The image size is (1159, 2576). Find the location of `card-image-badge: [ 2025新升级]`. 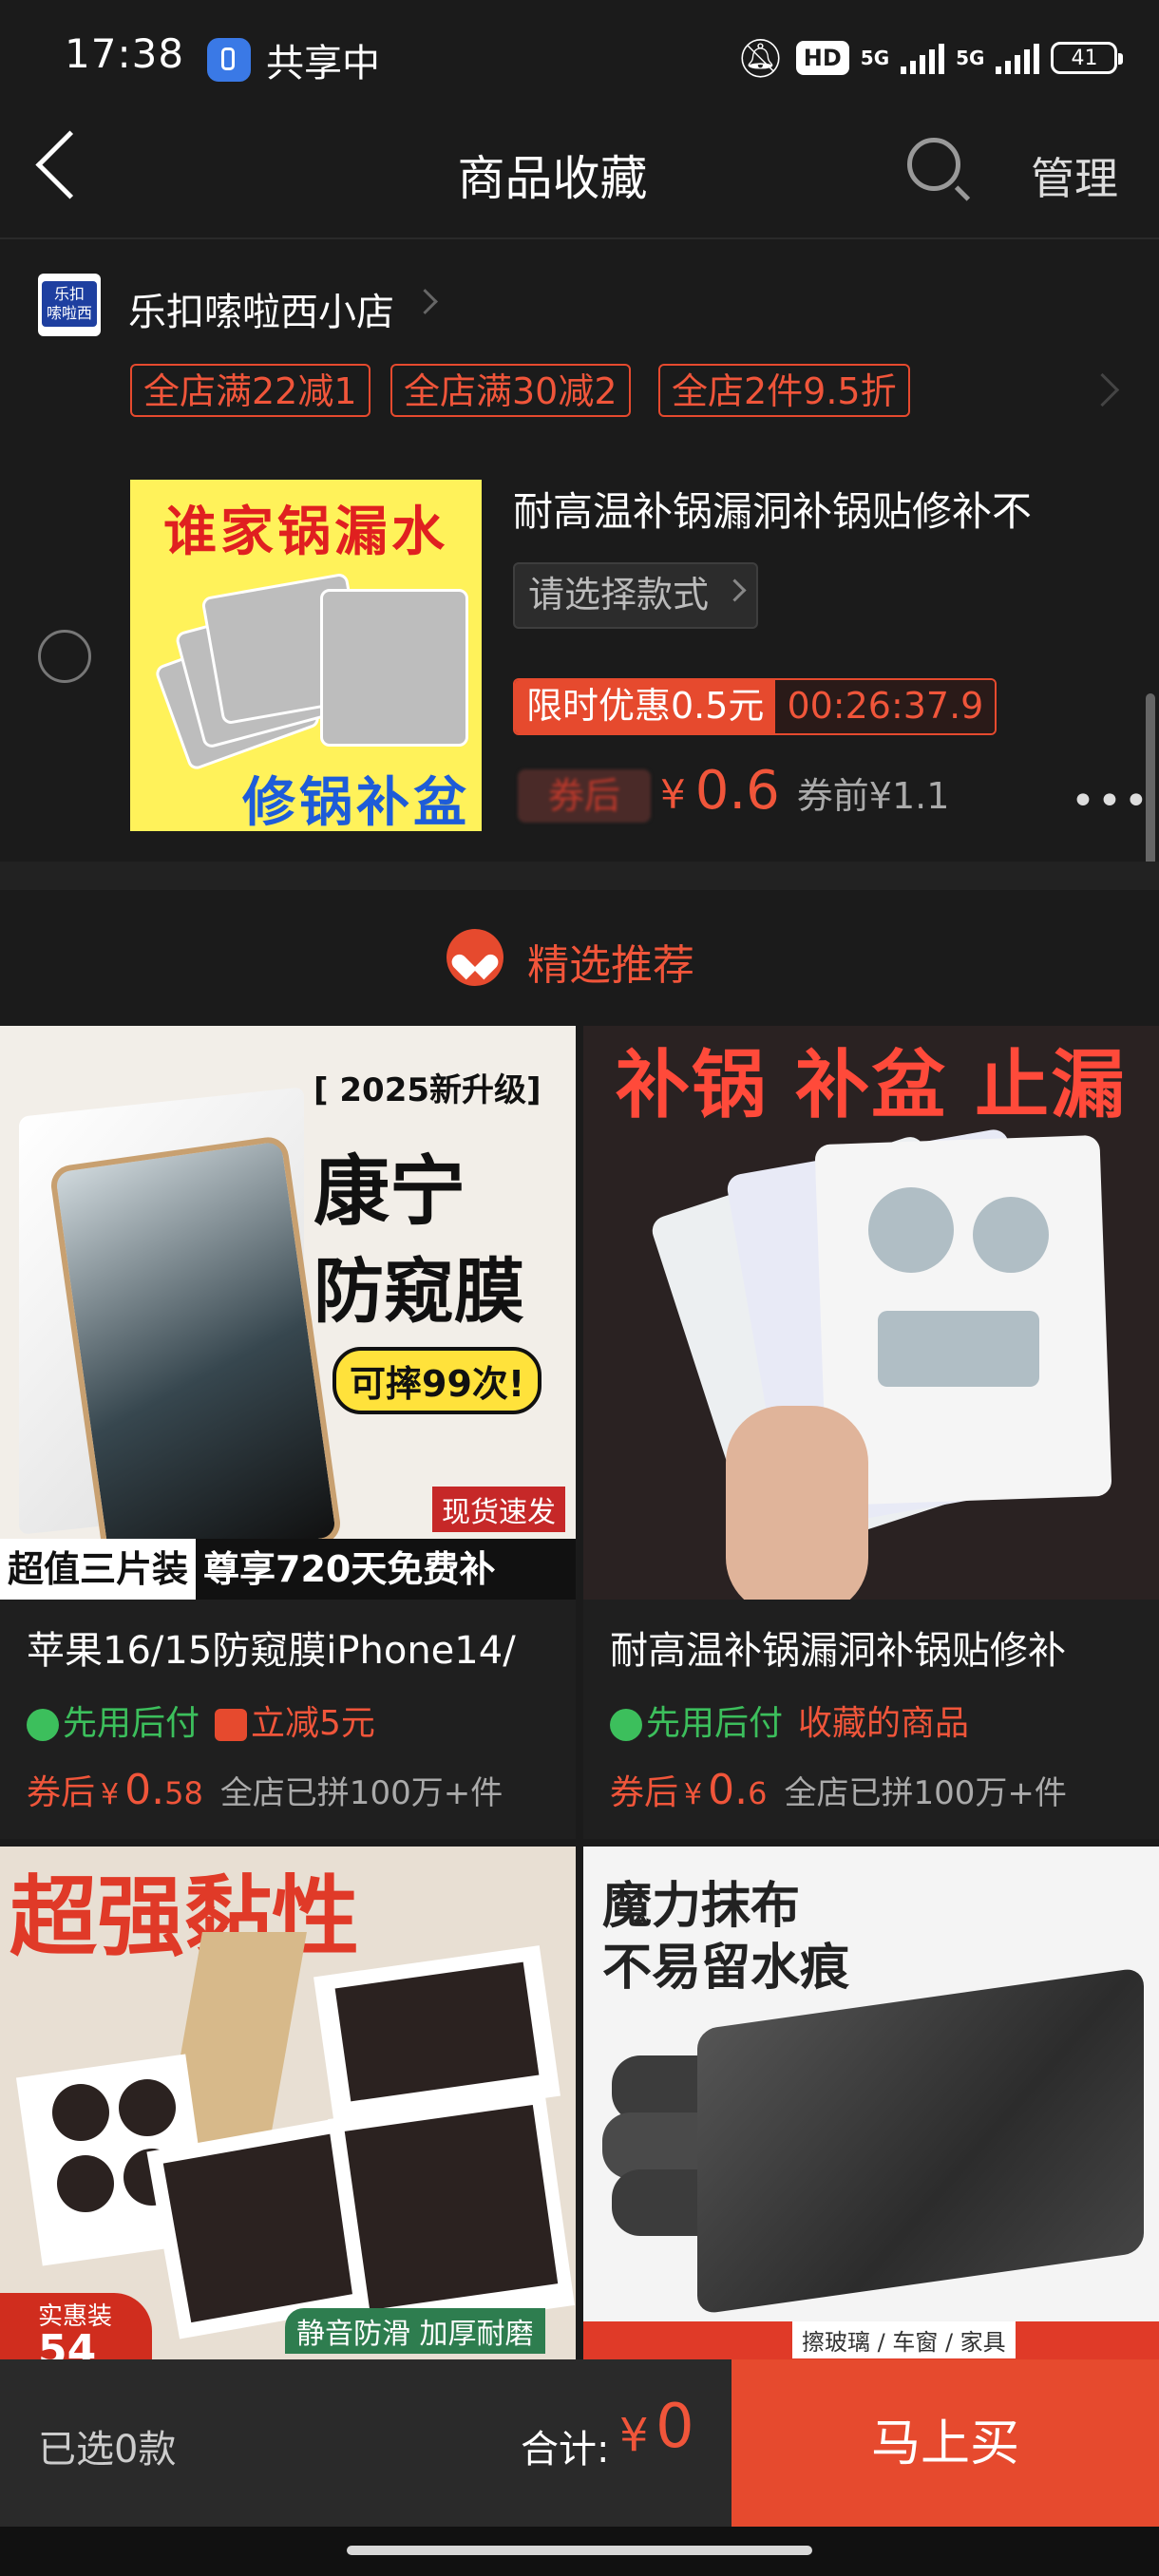

card-image-badge: [ 2025新升级] is located at coordinates (428, 1090).